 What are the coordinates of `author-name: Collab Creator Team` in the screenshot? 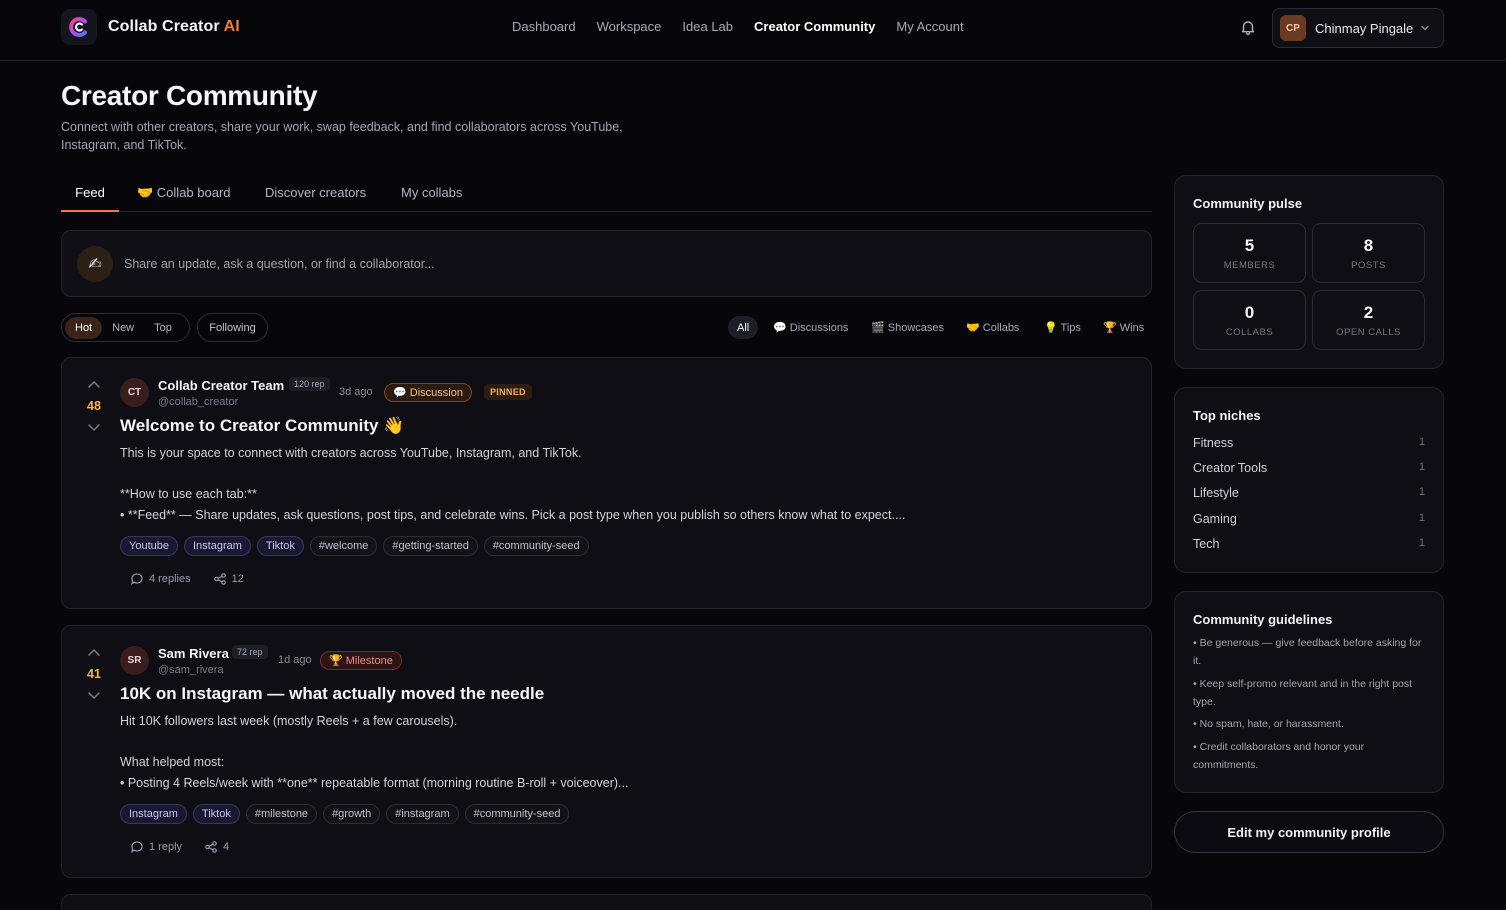 It's located at (221, 385).